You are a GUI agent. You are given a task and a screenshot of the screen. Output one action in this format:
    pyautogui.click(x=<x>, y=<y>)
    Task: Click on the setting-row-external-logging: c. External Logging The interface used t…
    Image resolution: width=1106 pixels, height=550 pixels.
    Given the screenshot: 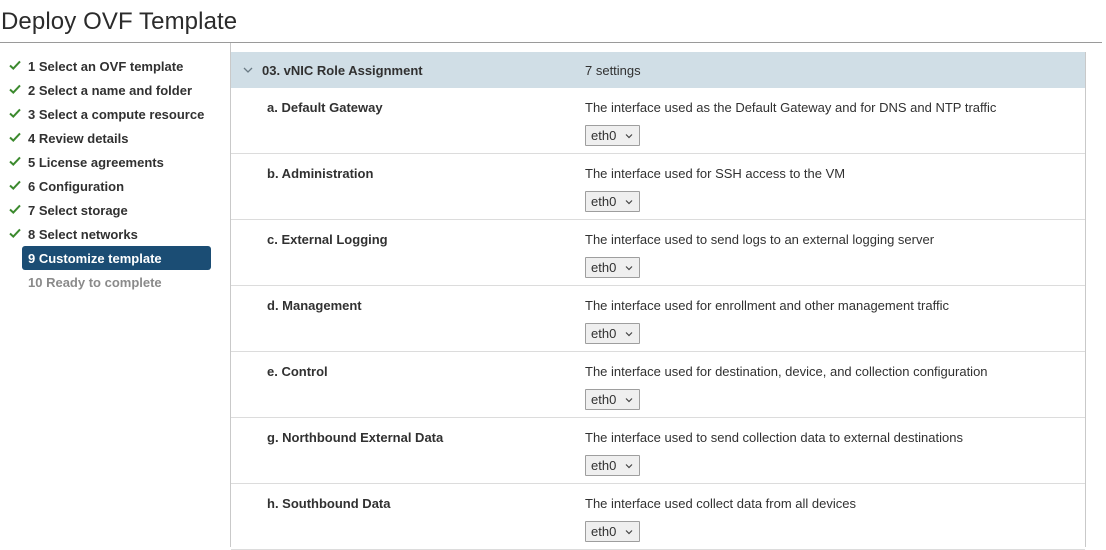 What is the action you would take?
    pyautogui.click(x=658, y=253)
    